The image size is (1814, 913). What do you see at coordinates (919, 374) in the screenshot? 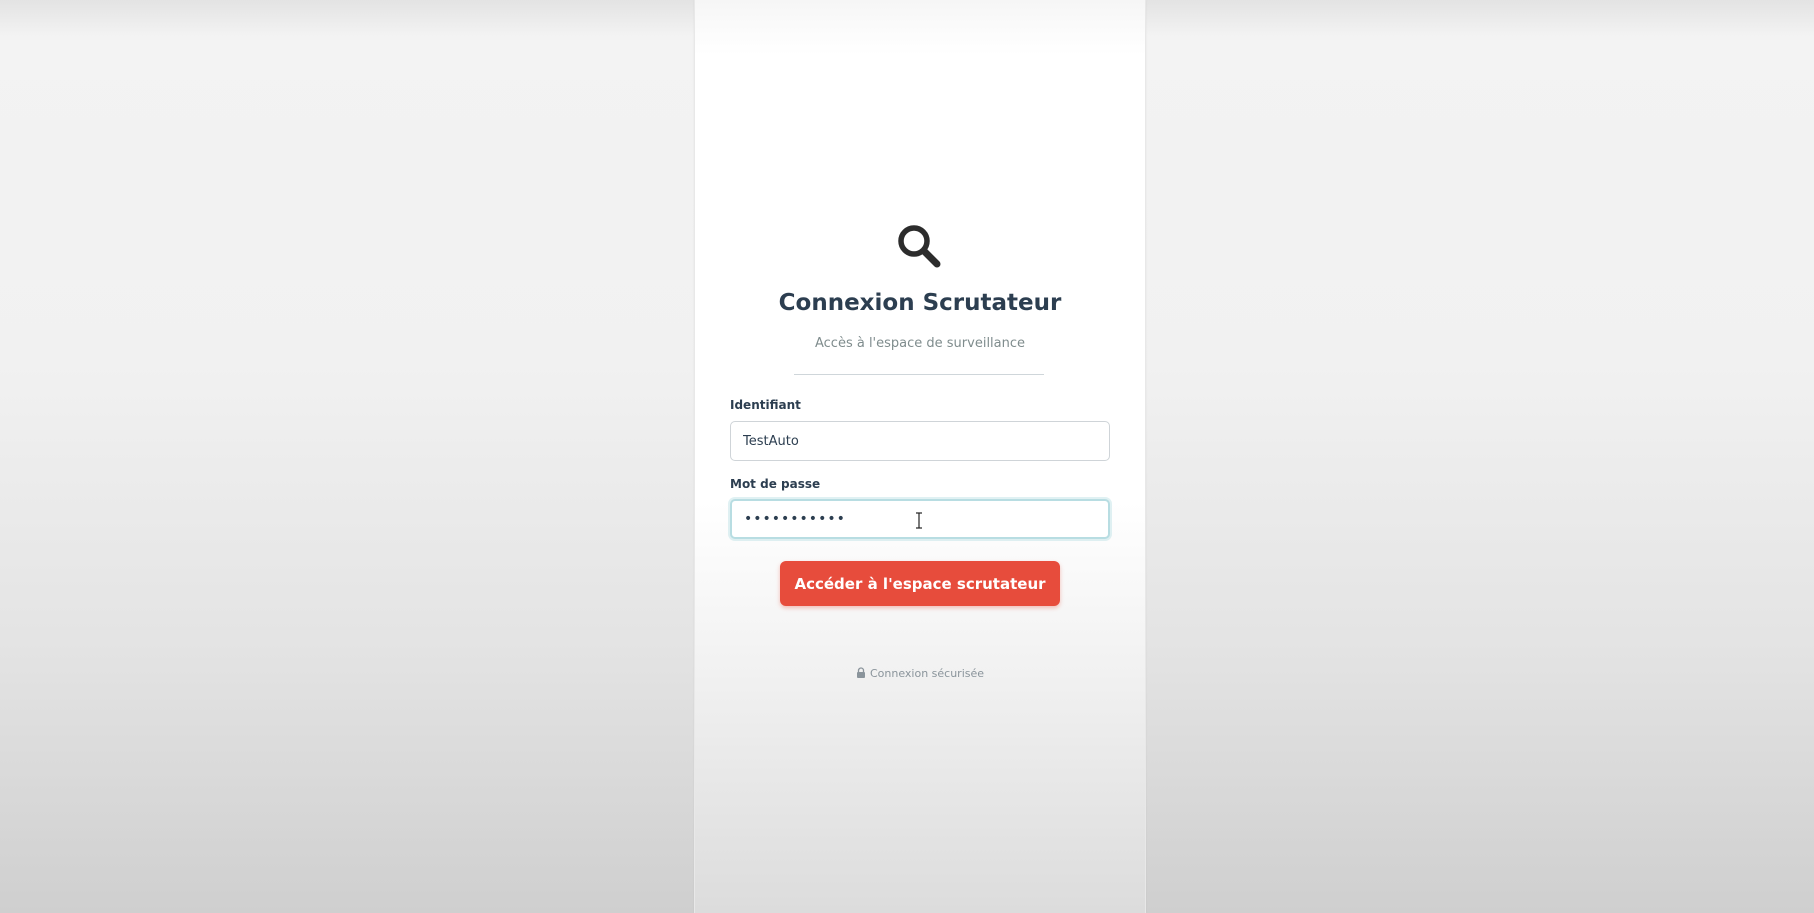
I see `divider` at bounding box center [919, 374].